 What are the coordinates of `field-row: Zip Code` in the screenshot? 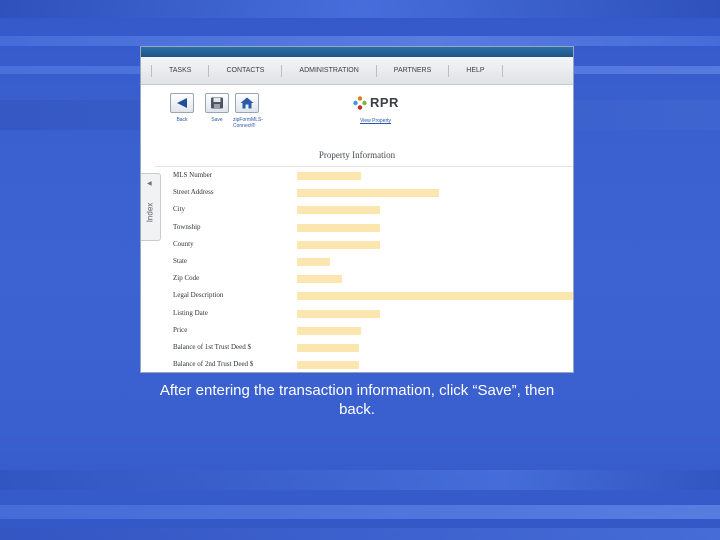 It's located at (357, 280).